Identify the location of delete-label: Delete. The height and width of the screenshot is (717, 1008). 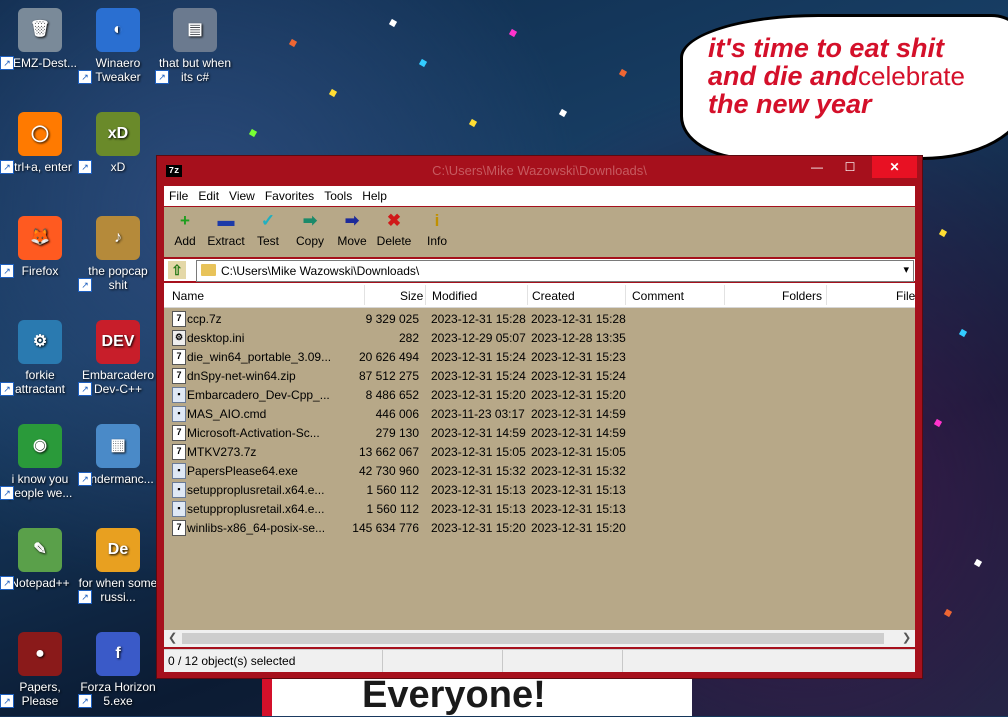
(394, 241).